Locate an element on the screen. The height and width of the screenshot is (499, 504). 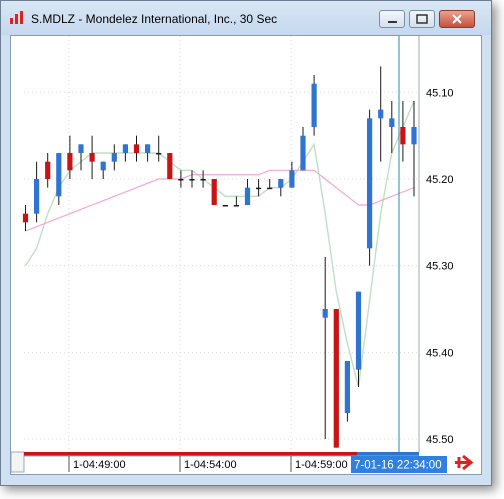
y-tick-label: 45.40 is located at coordinates (440, 353).